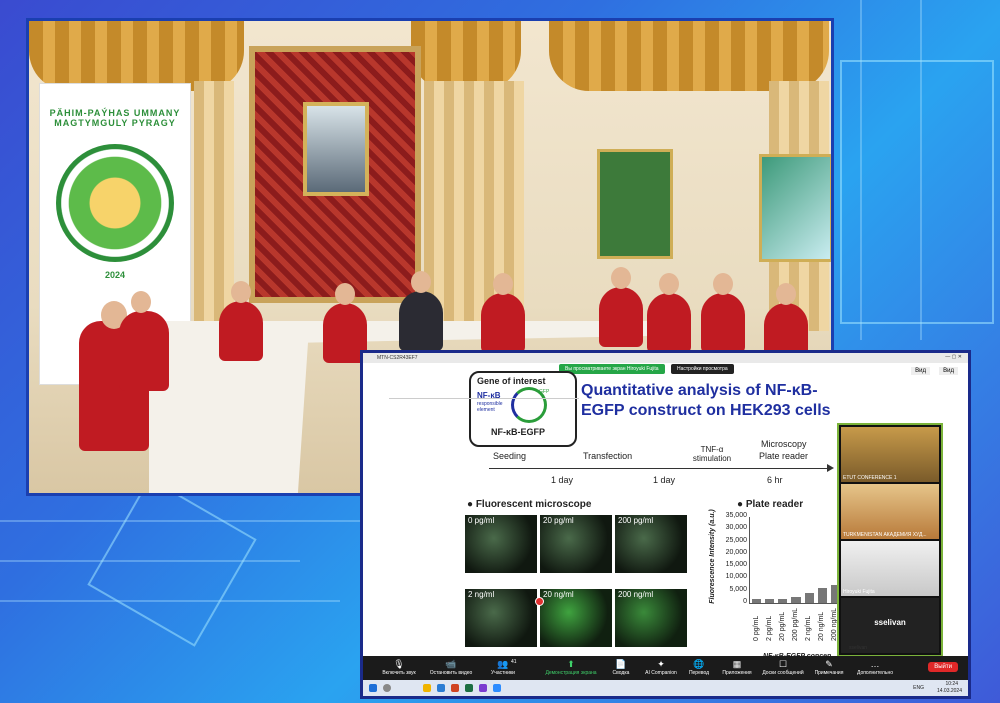 This screenshot has width=1000, height=703. I want to click on microscope-image: 200 ng/ml, so click(651, 618).